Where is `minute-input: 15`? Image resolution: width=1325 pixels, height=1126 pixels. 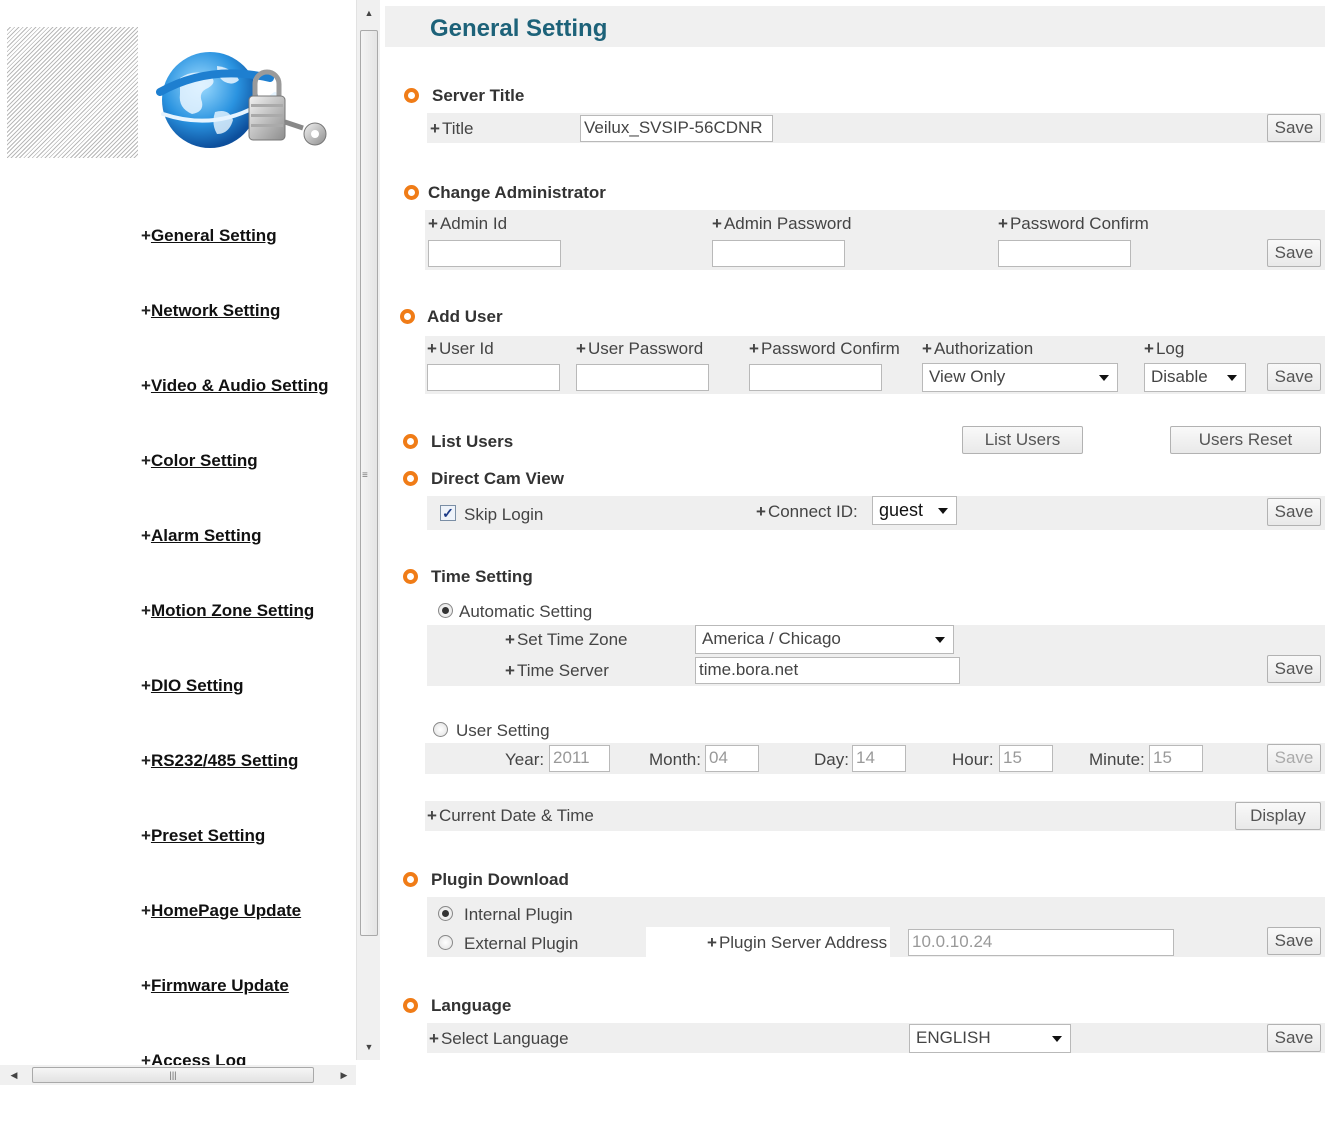 minute-input: 15 is located at coordinates (1176, 758).